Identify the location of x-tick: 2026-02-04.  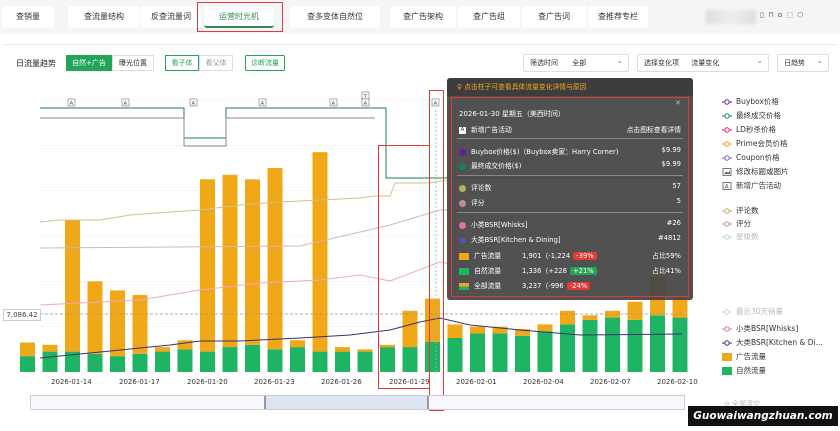
(543, 382).